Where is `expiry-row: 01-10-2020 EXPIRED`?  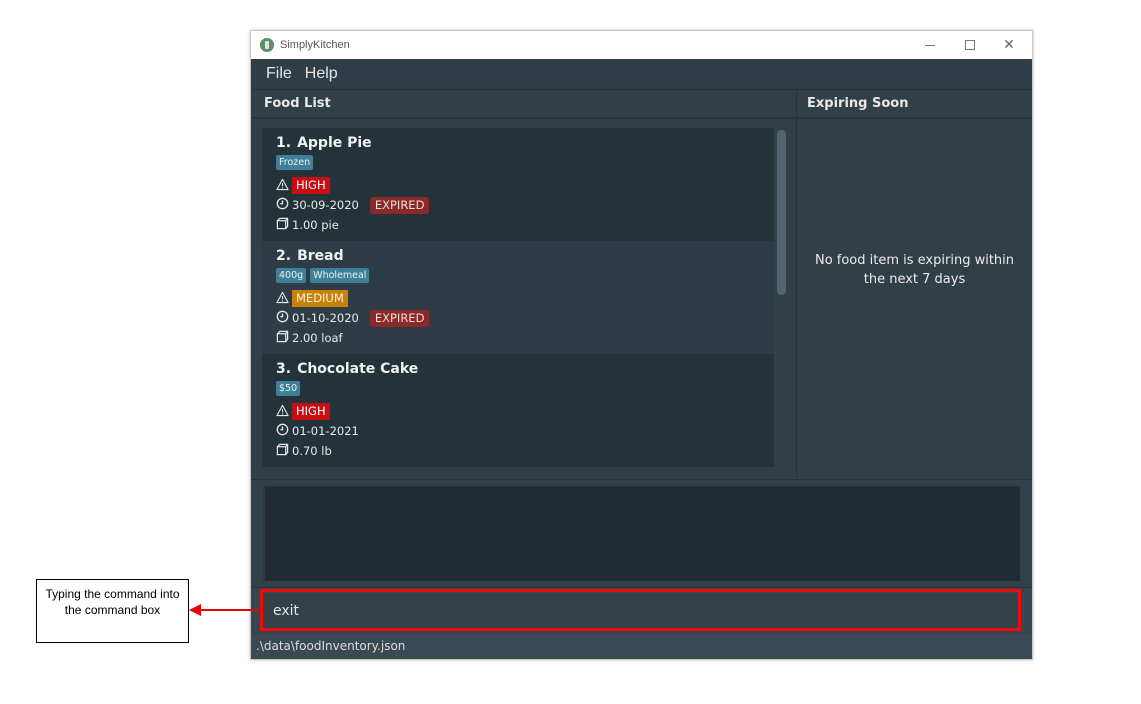 expiry-row: 01-10-2020 EXPIRED is located at coordinates (525, 318).